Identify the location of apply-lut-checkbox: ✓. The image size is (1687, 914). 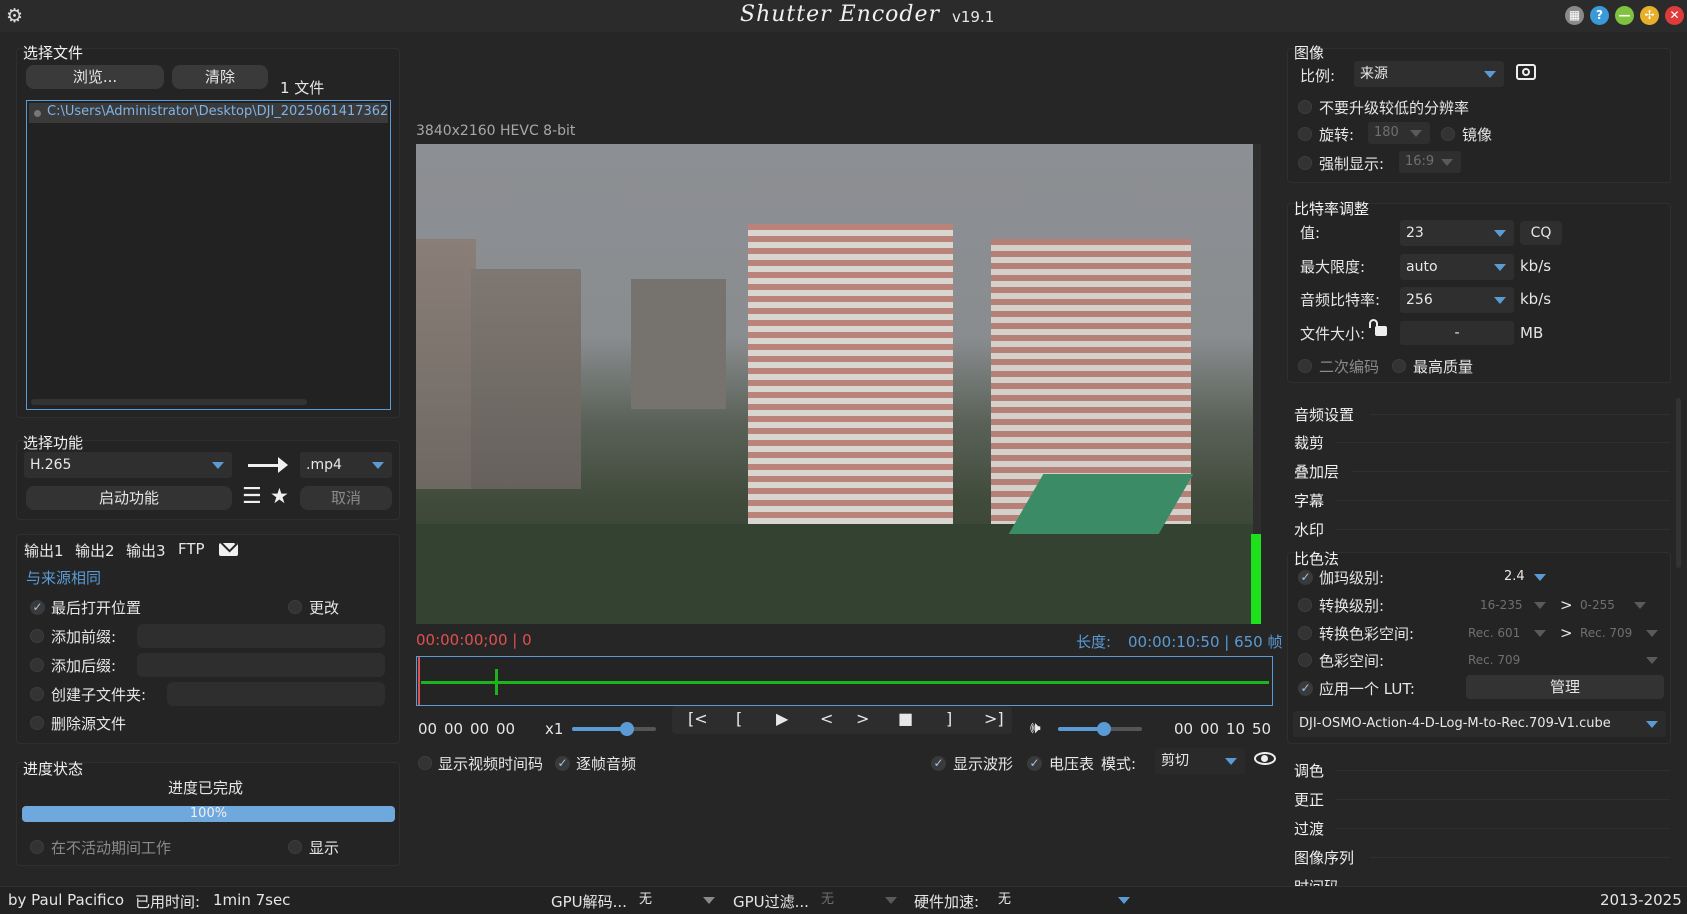
(1305, 688).